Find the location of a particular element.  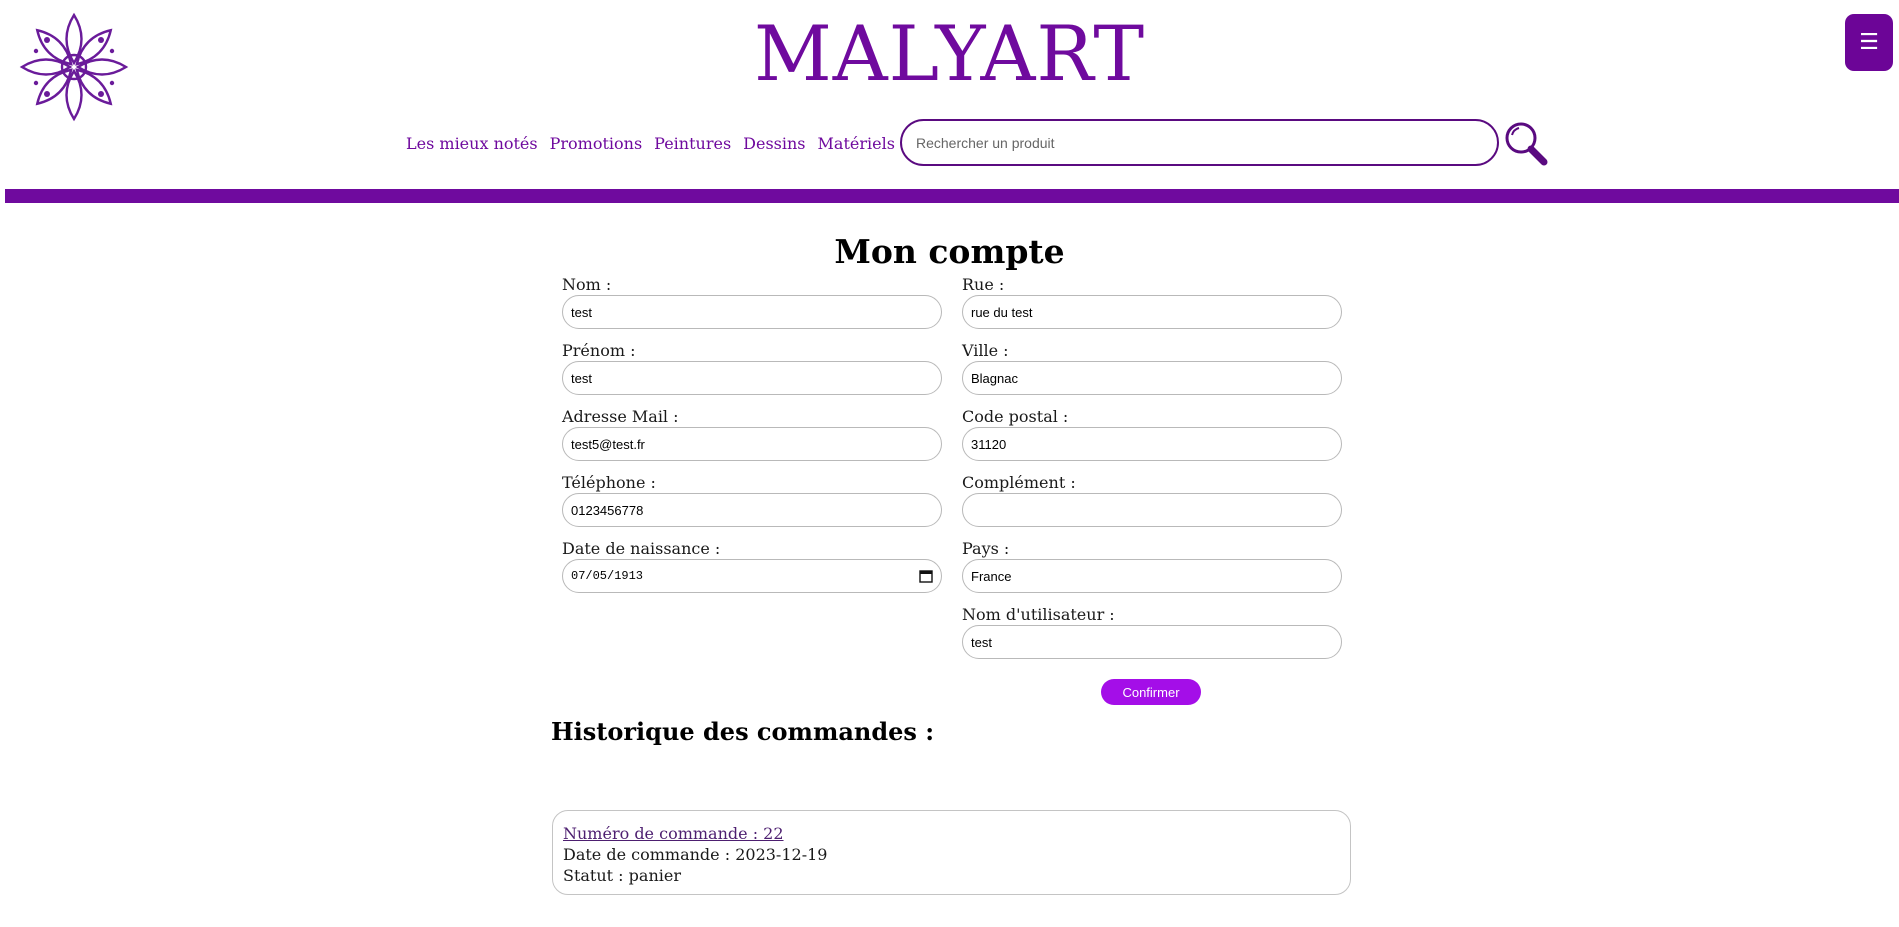

search-input is located at coordinates (1199, 142).